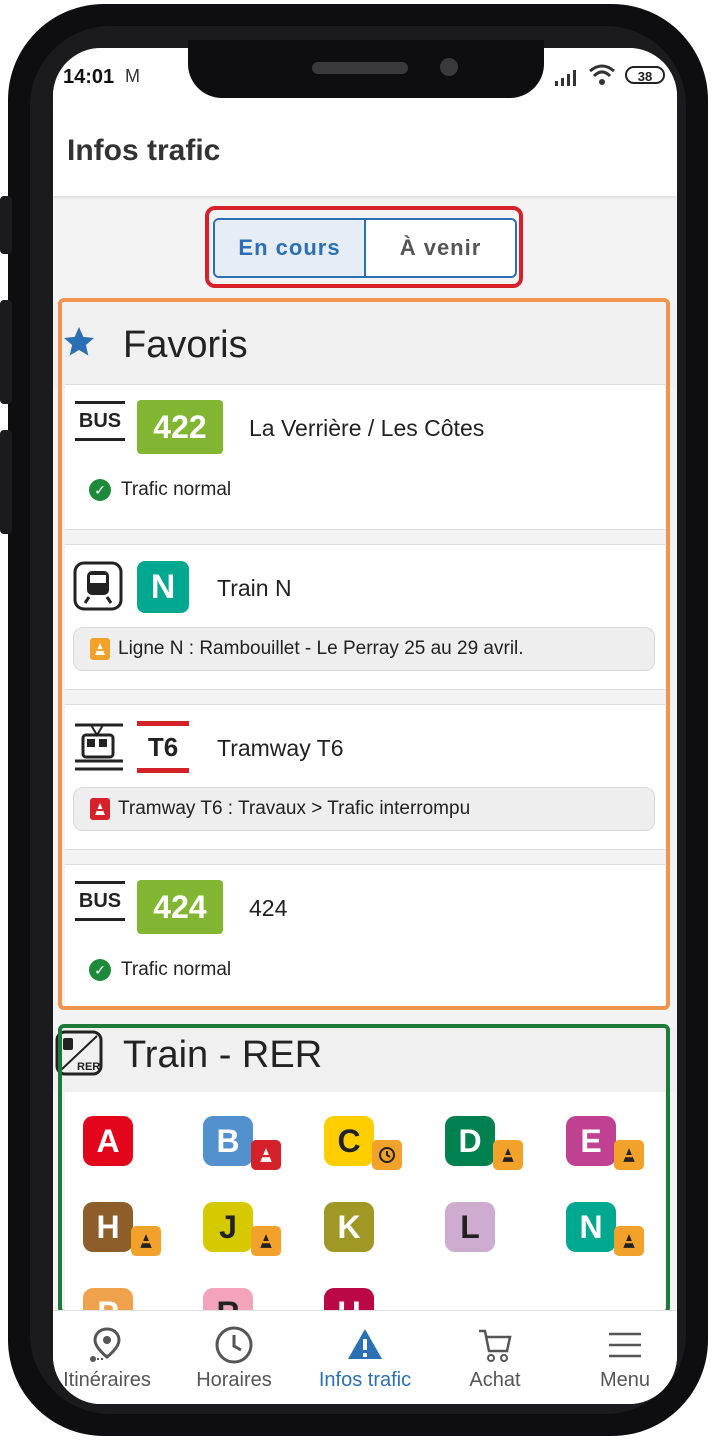 Image resolution: width=717 pixels, height=1441 pixels. What do you see at coordinates (625, 1345) in the screenshot?
I see `menu-icon` at bounding box center [625, 1345].